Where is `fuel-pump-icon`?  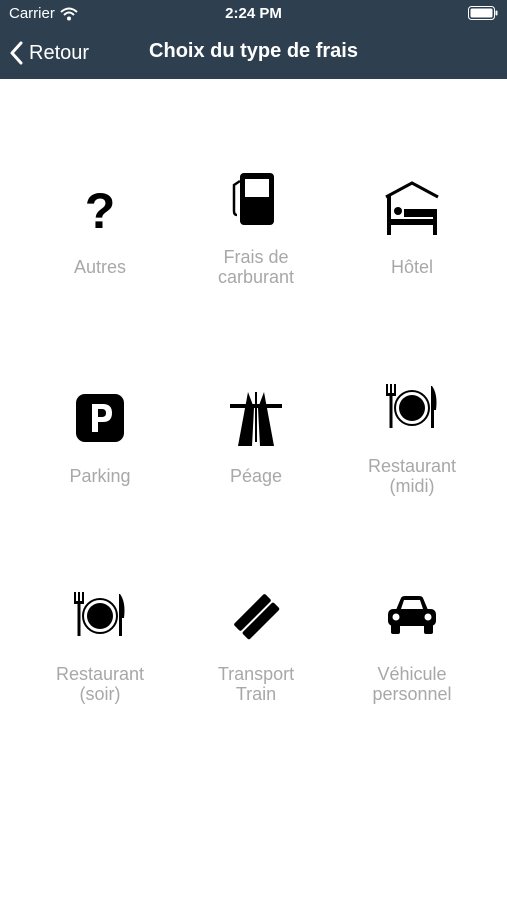
fuel-pump-icon is located at coordinates (256, 199).